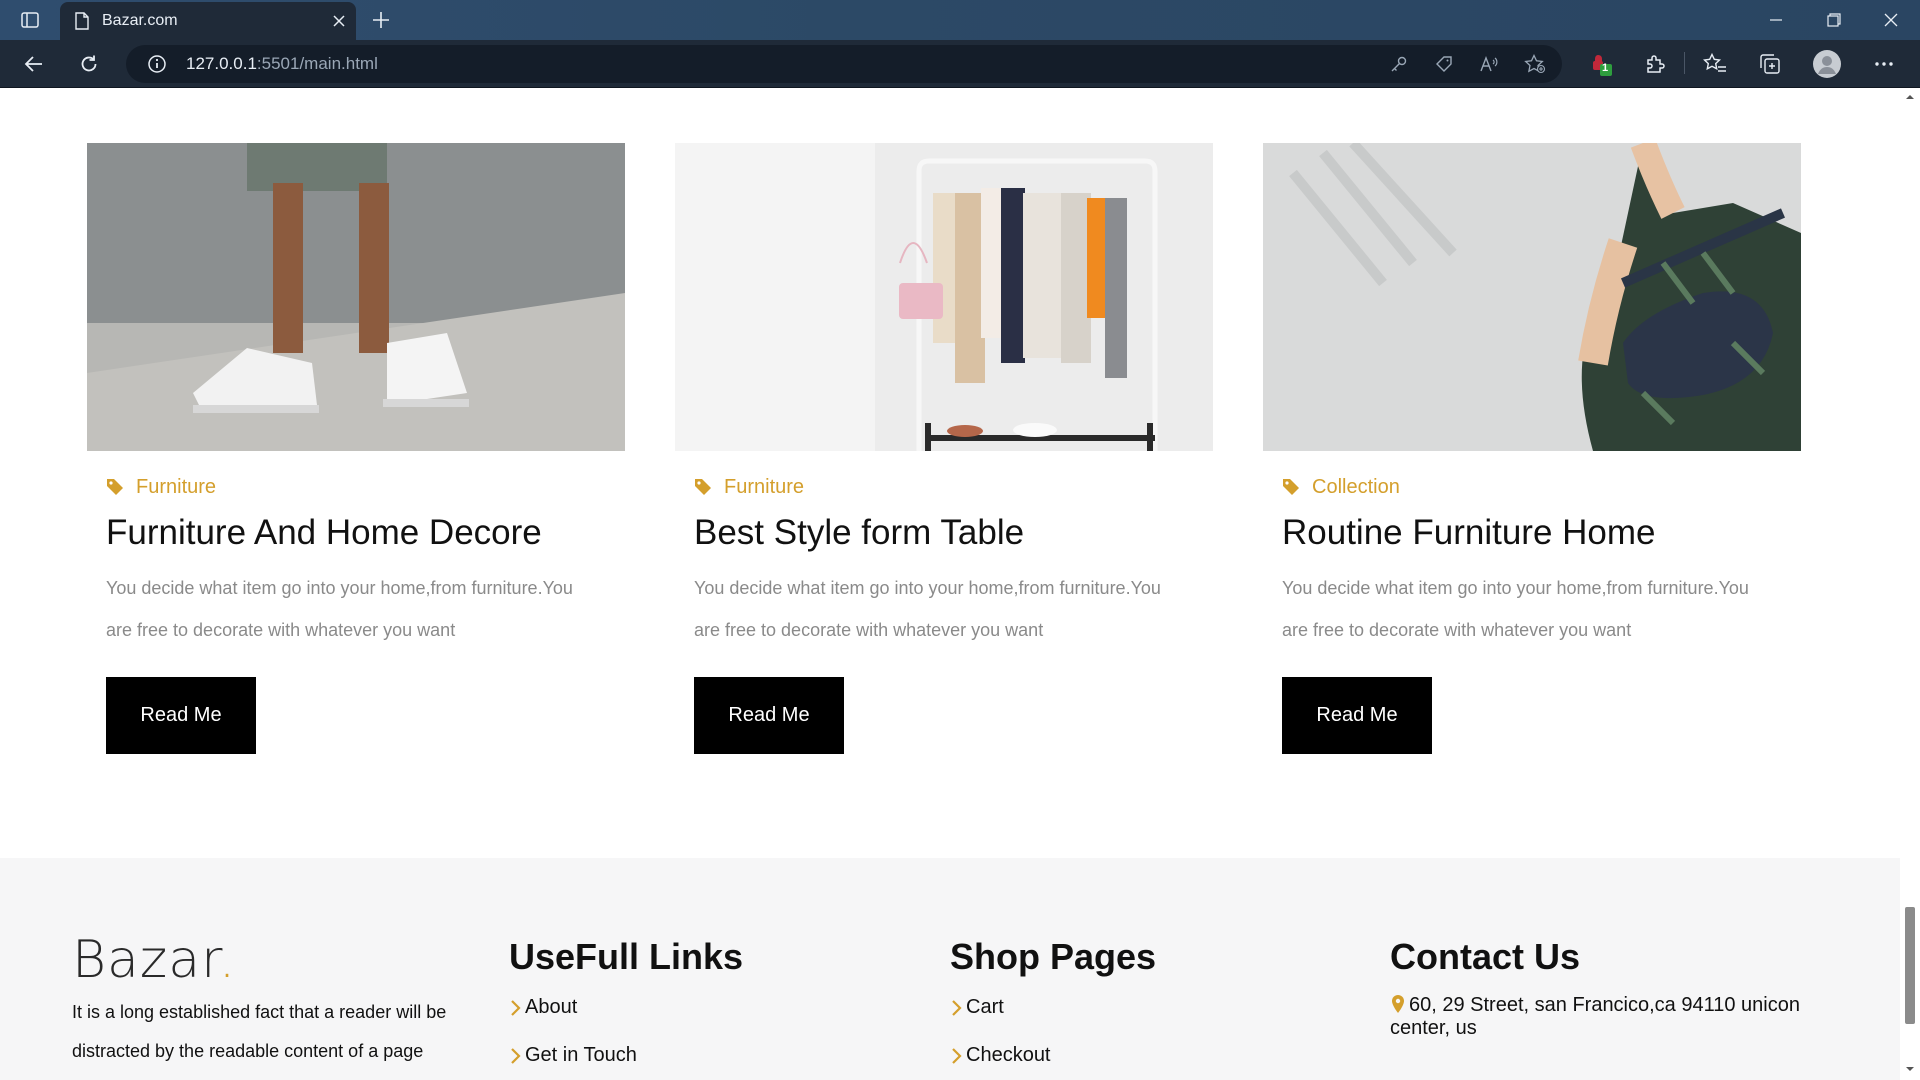 Image resolution: width=1920 pixels, height=1080 pixels. I want to click on waist-bag-photo, so click(1532, 297).